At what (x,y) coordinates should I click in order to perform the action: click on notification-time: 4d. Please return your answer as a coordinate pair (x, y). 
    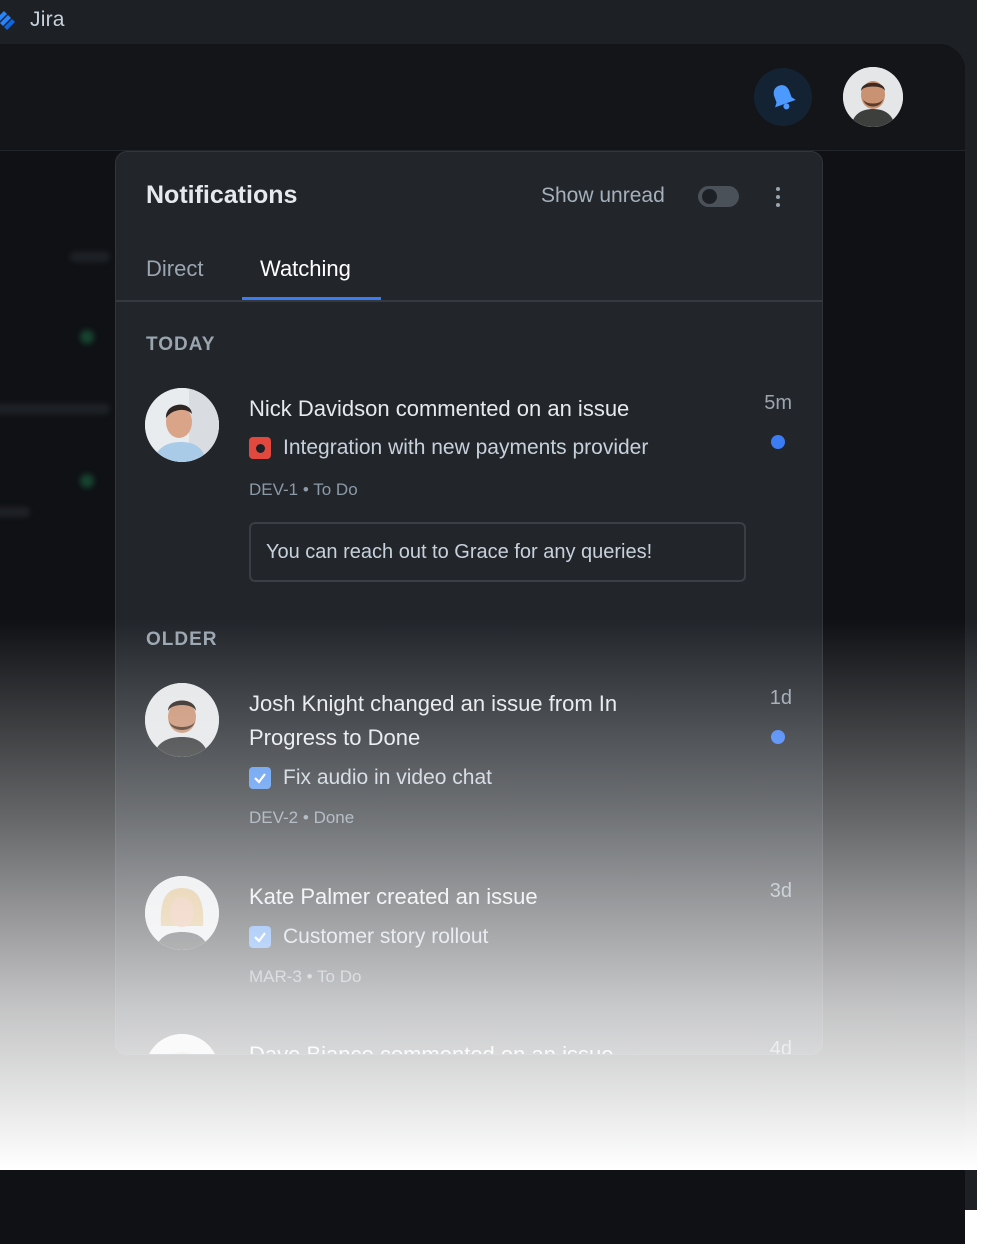
    Looking at the image, I should click on (780, 1046).